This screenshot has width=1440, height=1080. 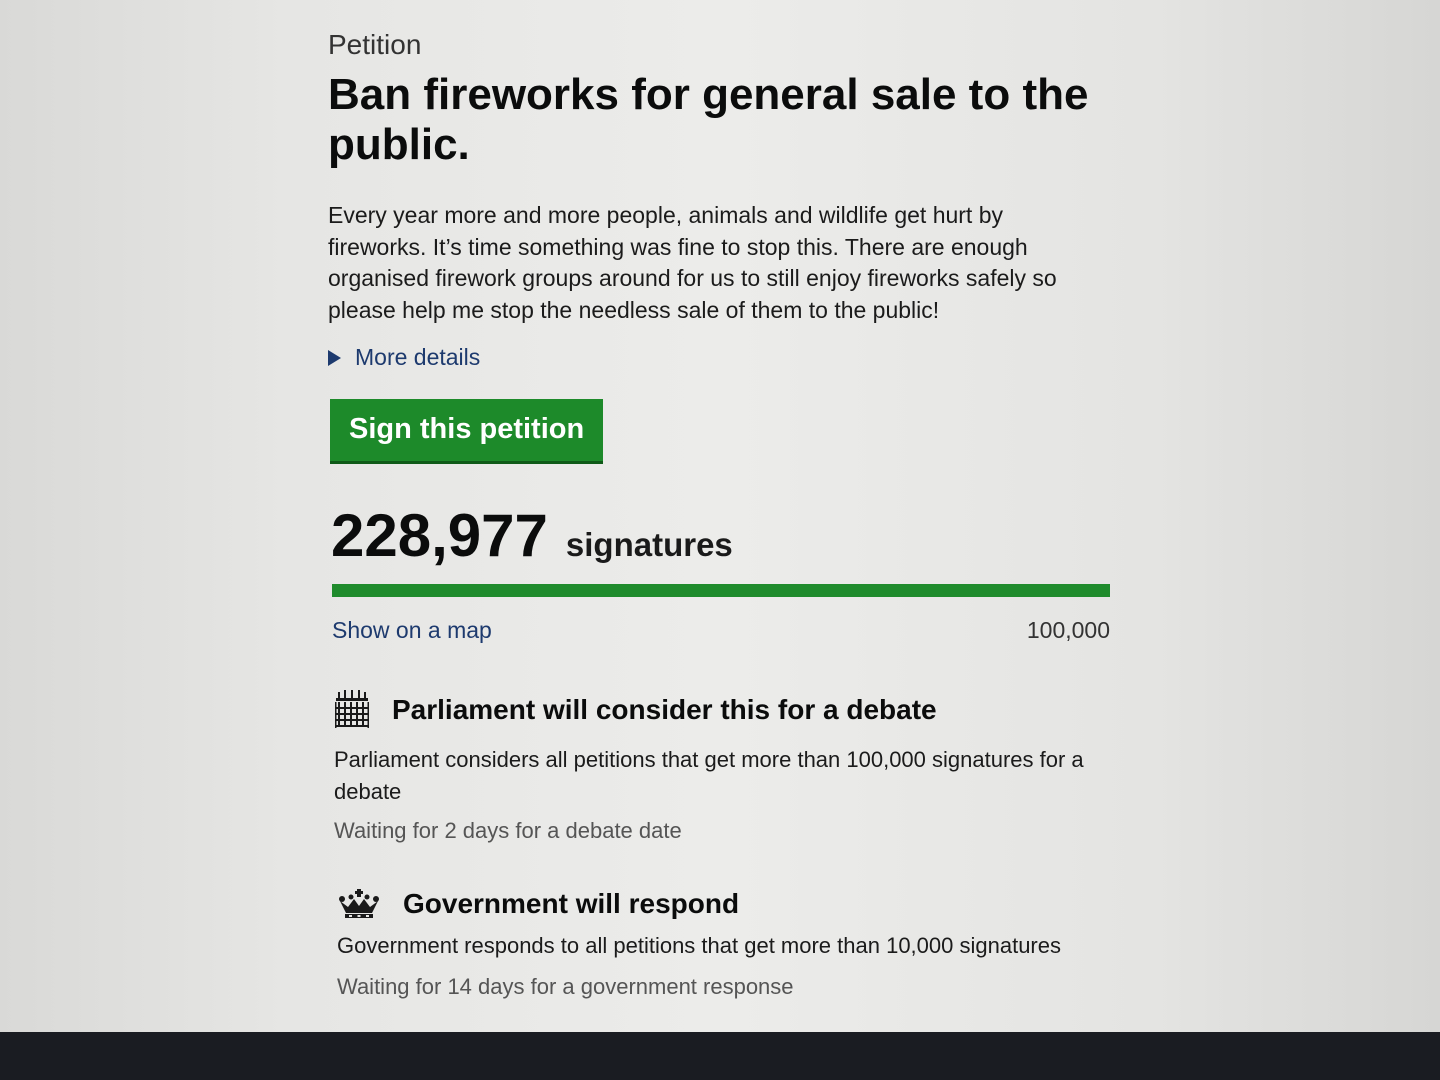 I want to click on triangle-right-icon, so click(x=334, y=357).